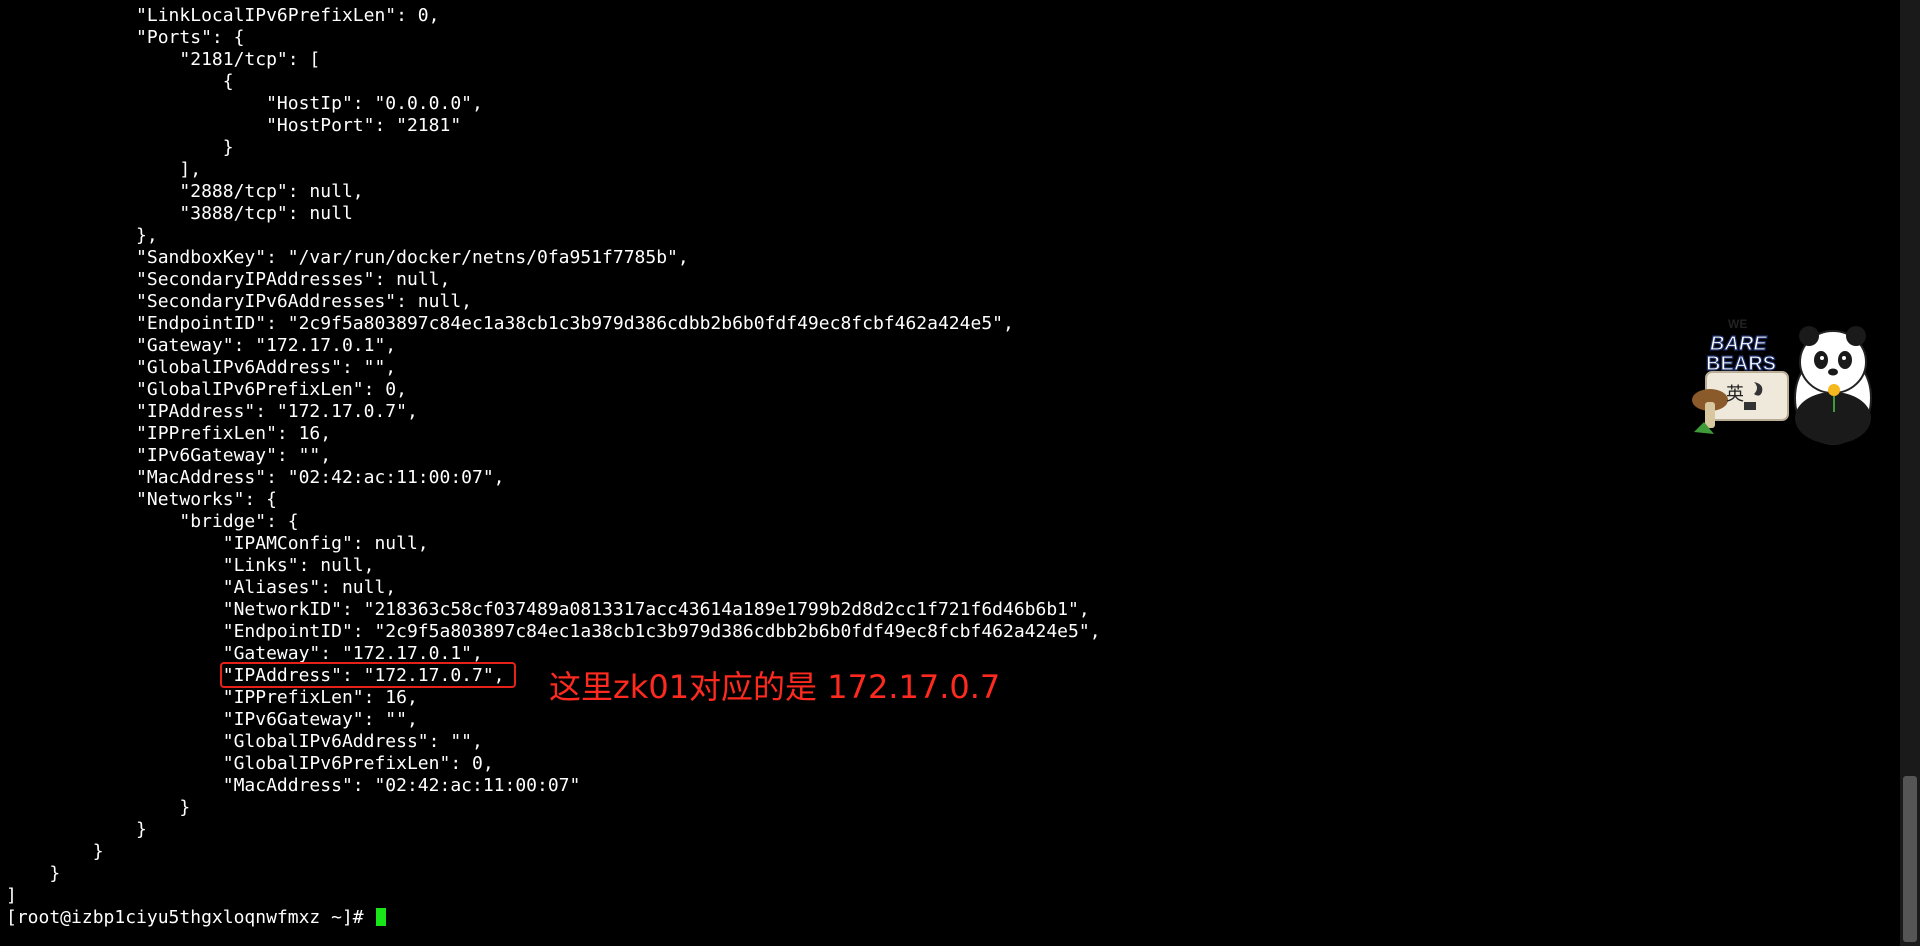 This screenshot has width=1920, height=946. What do you see at coordinates (234, 125) in the screenshot?
I see `terminal-line: "HostPort": "2181"` at bounding box center [234, 125].